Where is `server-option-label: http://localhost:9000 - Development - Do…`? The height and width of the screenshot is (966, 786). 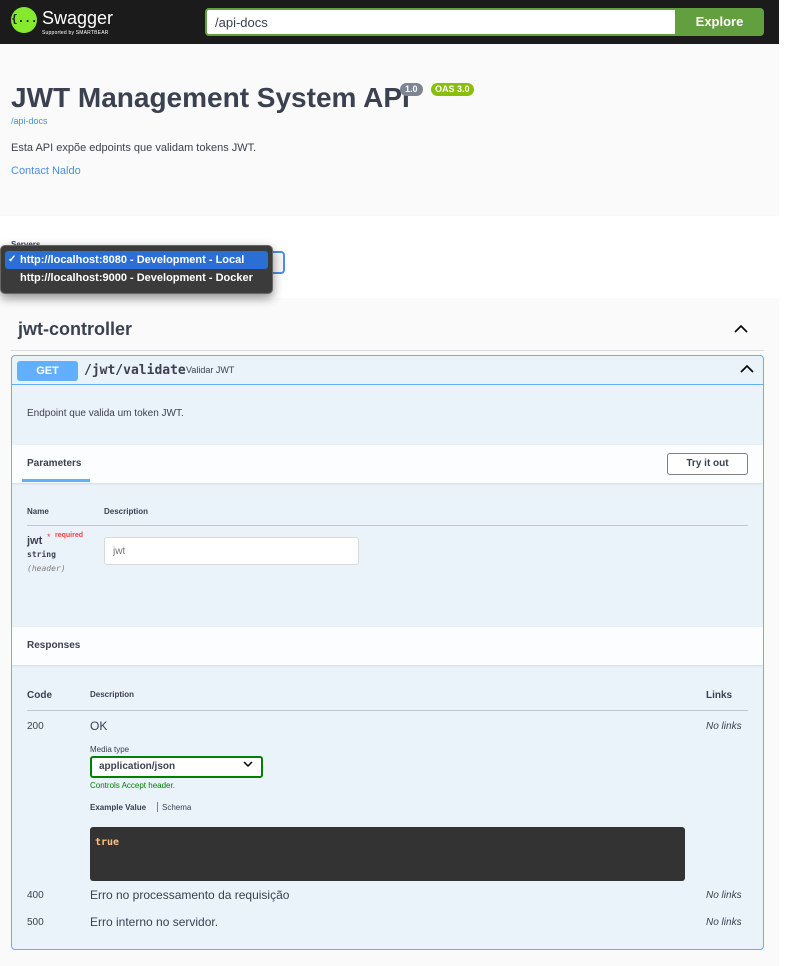 server-option-label: http://localhost:9000 - Development - Do… is located at coordinates (136, 278).